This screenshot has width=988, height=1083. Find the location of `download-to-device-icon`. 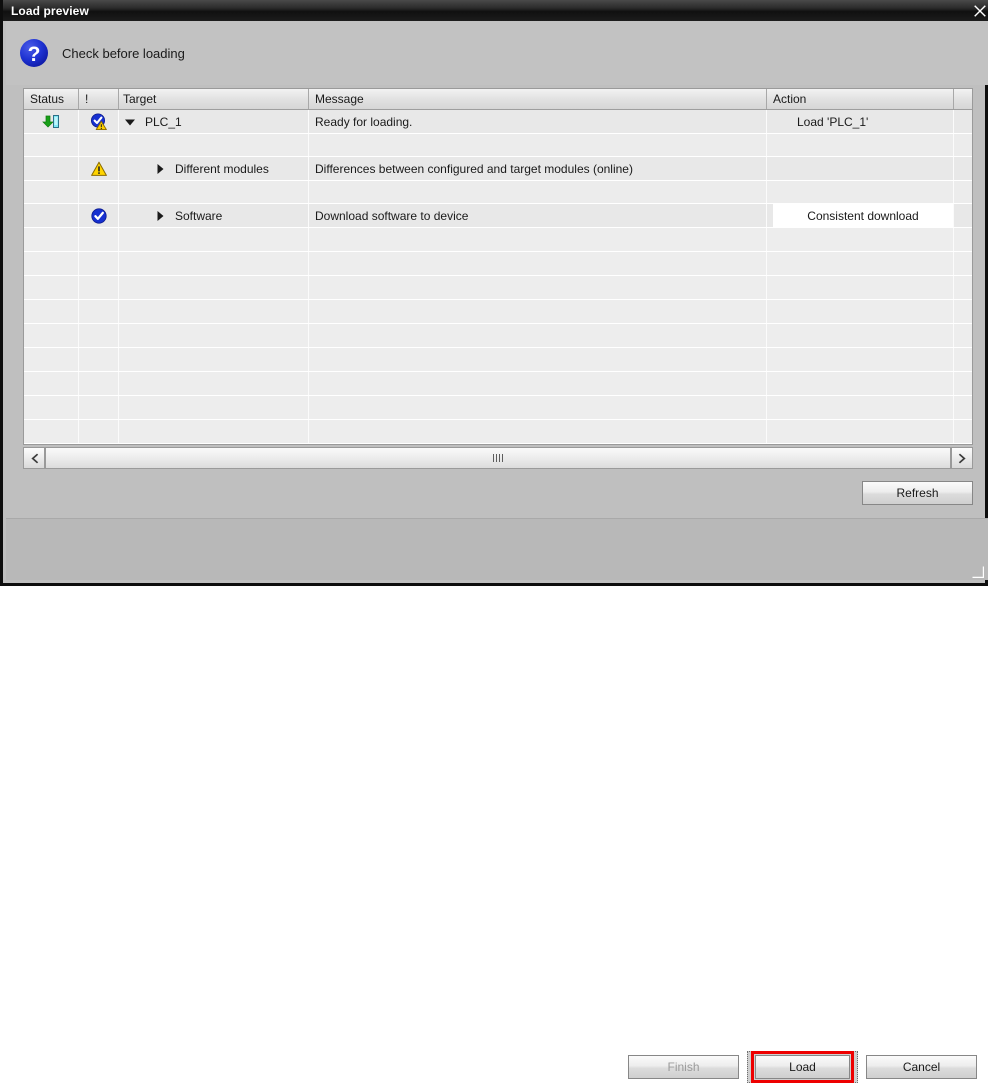

download-to-device-icon is located at coordinates (51, 121).